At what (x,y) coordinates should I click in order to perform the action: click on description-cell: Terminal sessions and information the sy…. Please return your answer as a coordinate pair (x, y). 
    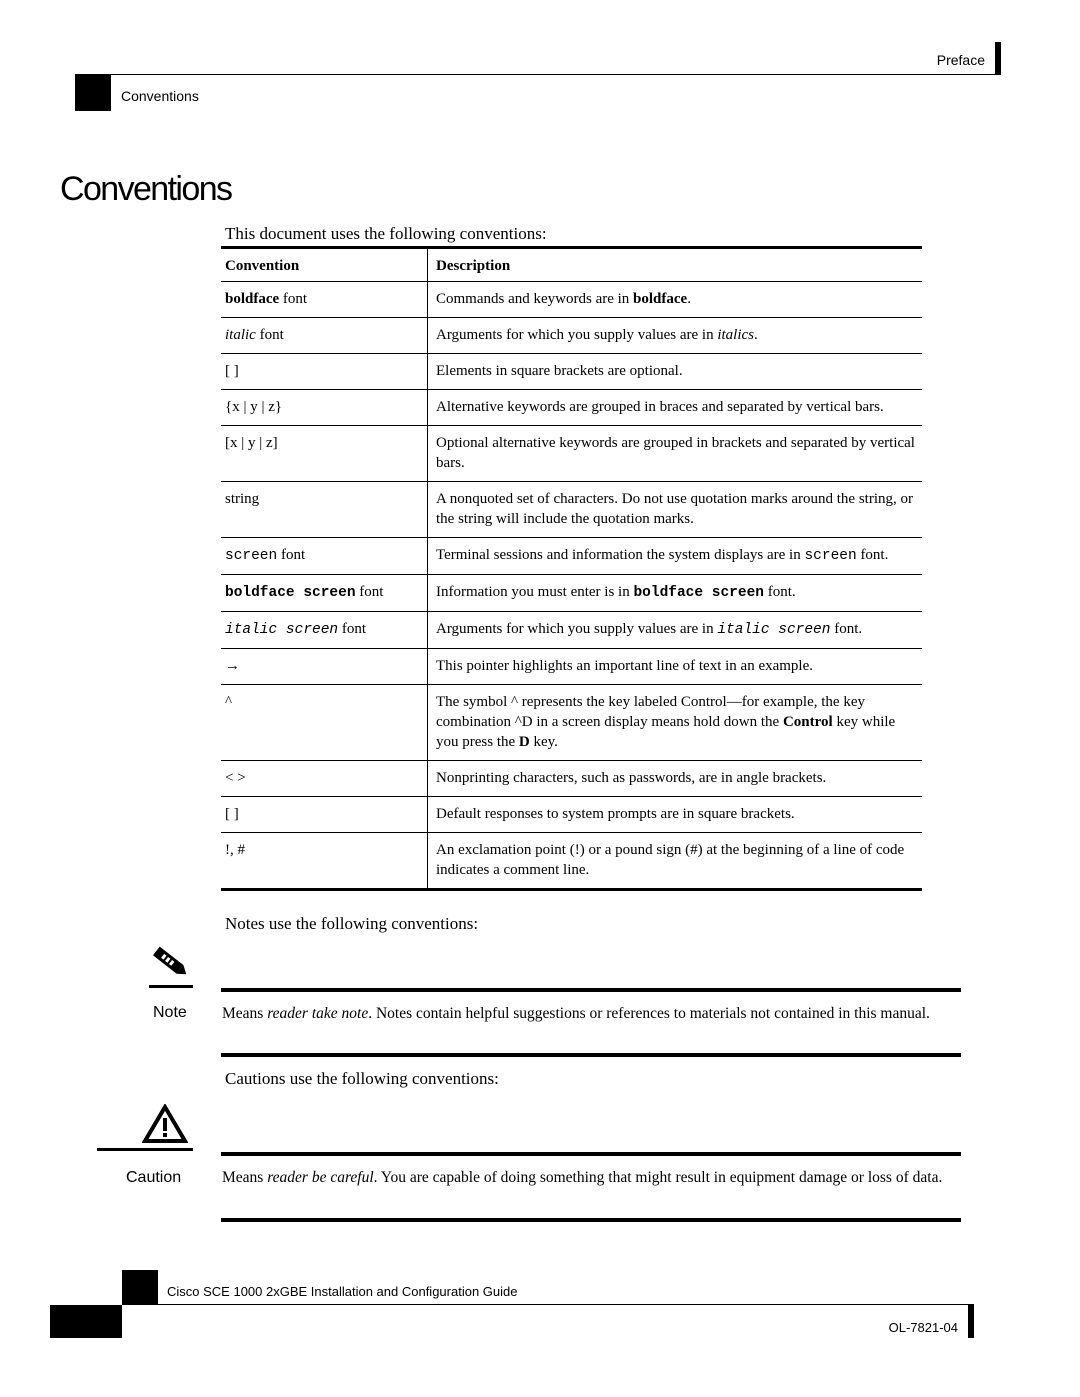
    Looking at the image, I should click on (674, 556).